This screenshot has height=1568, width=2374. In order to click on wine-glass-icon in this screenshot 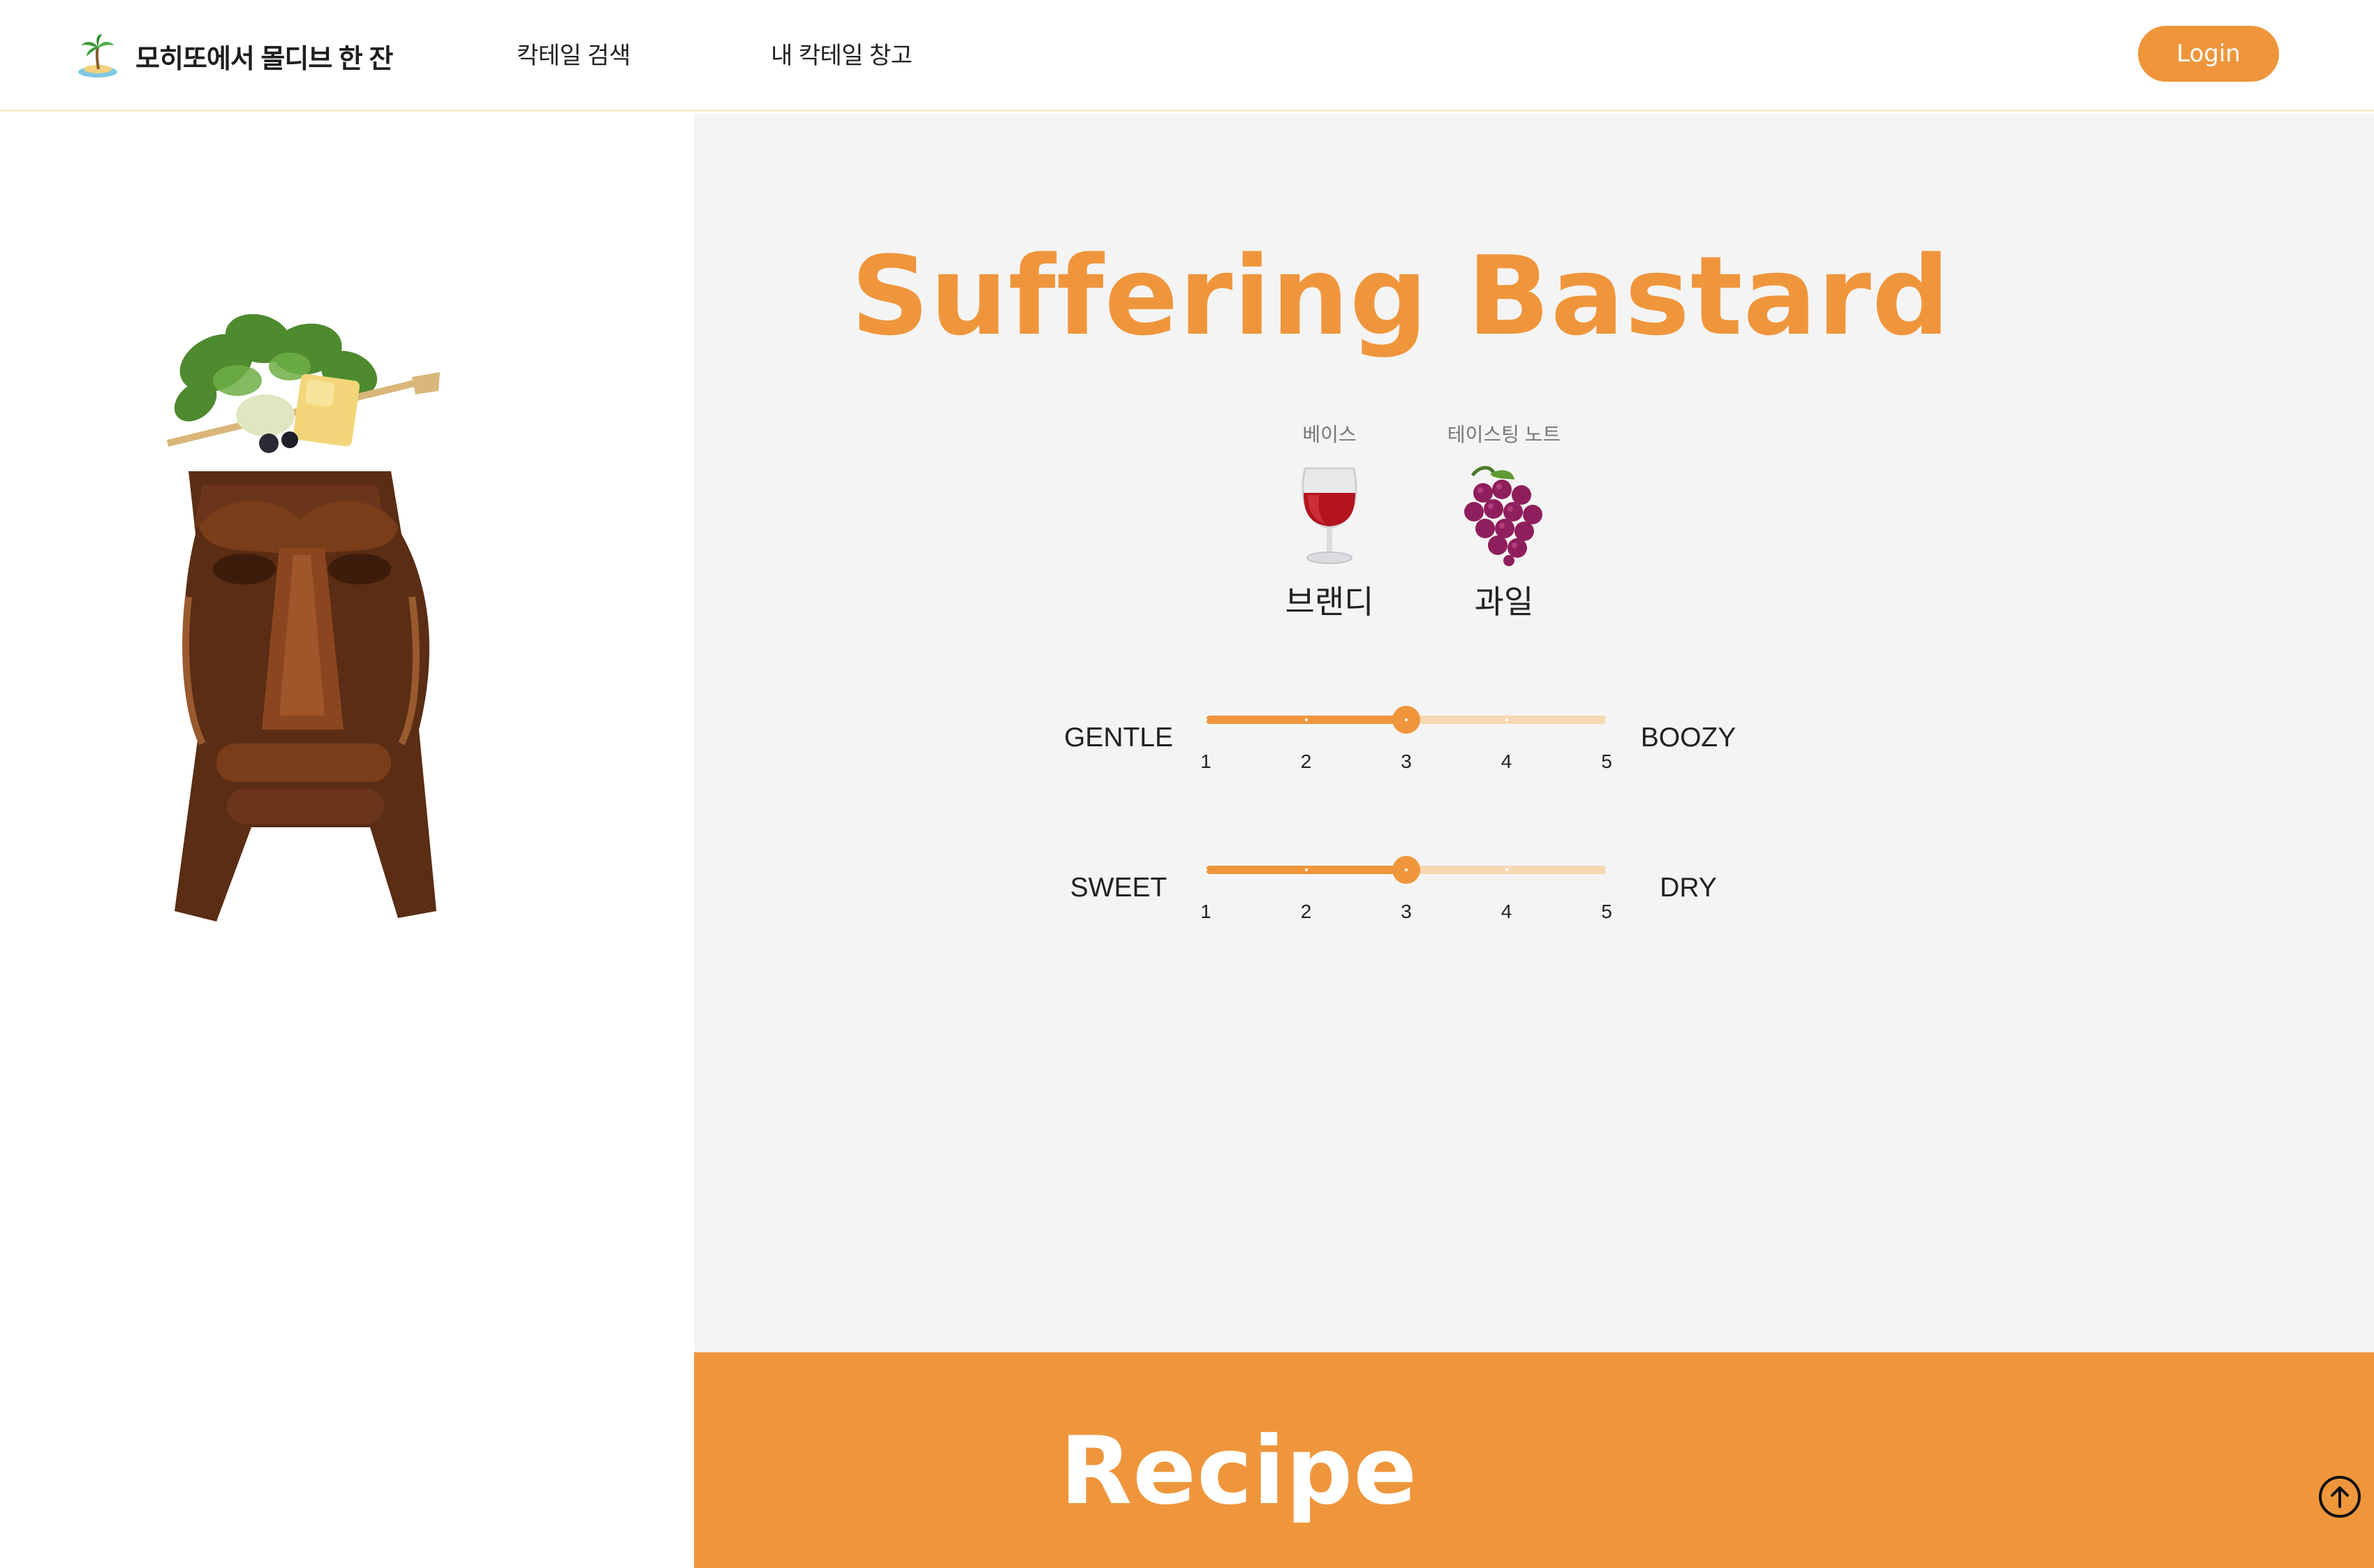, I will do `click(1329, 516)`.